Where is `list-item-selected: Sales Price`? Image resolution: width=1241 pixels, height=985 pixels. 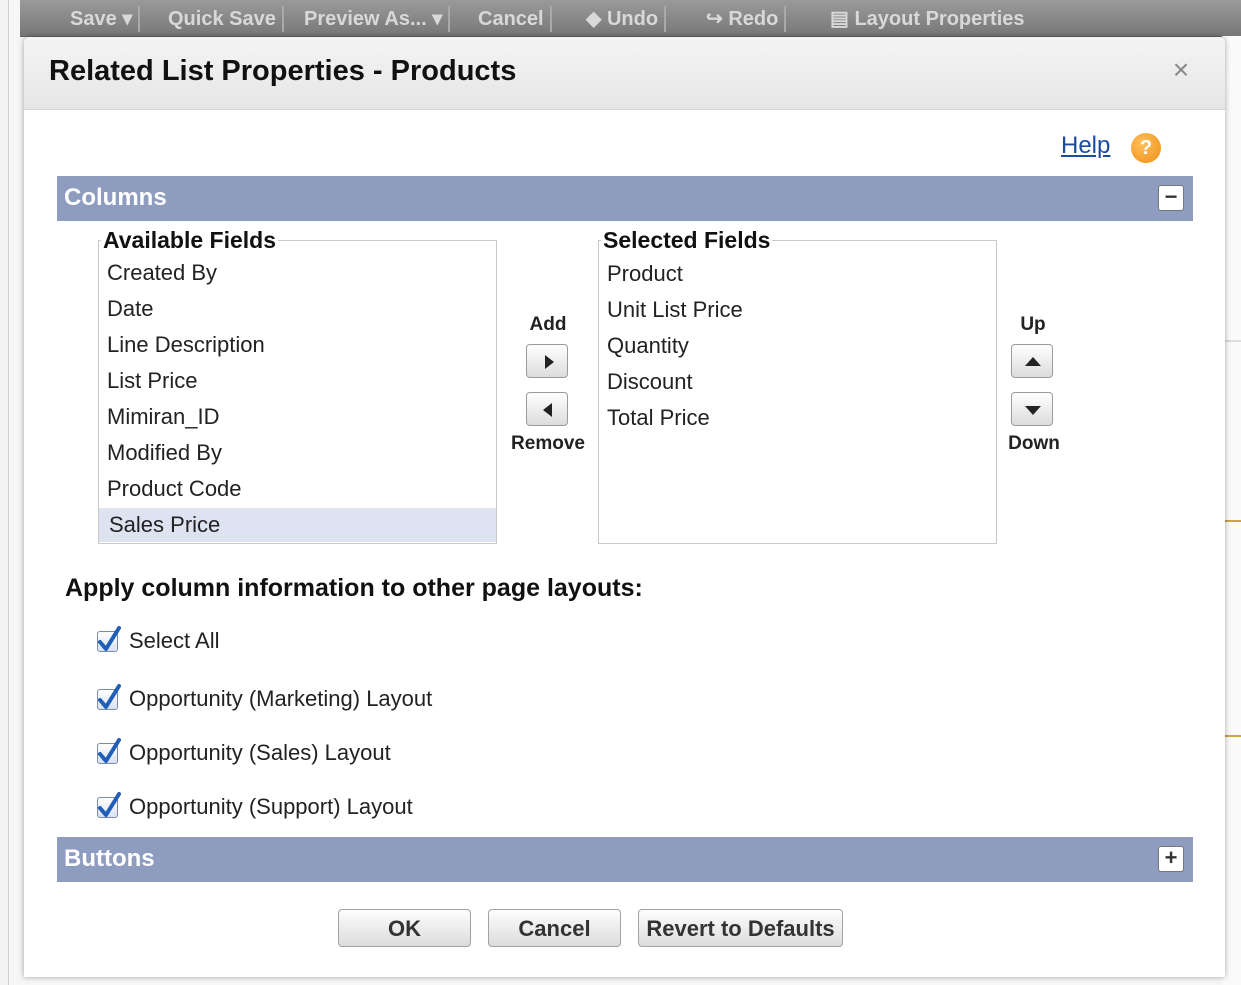
list-item-selected: Sales Price is located at coordinates (297, 525).